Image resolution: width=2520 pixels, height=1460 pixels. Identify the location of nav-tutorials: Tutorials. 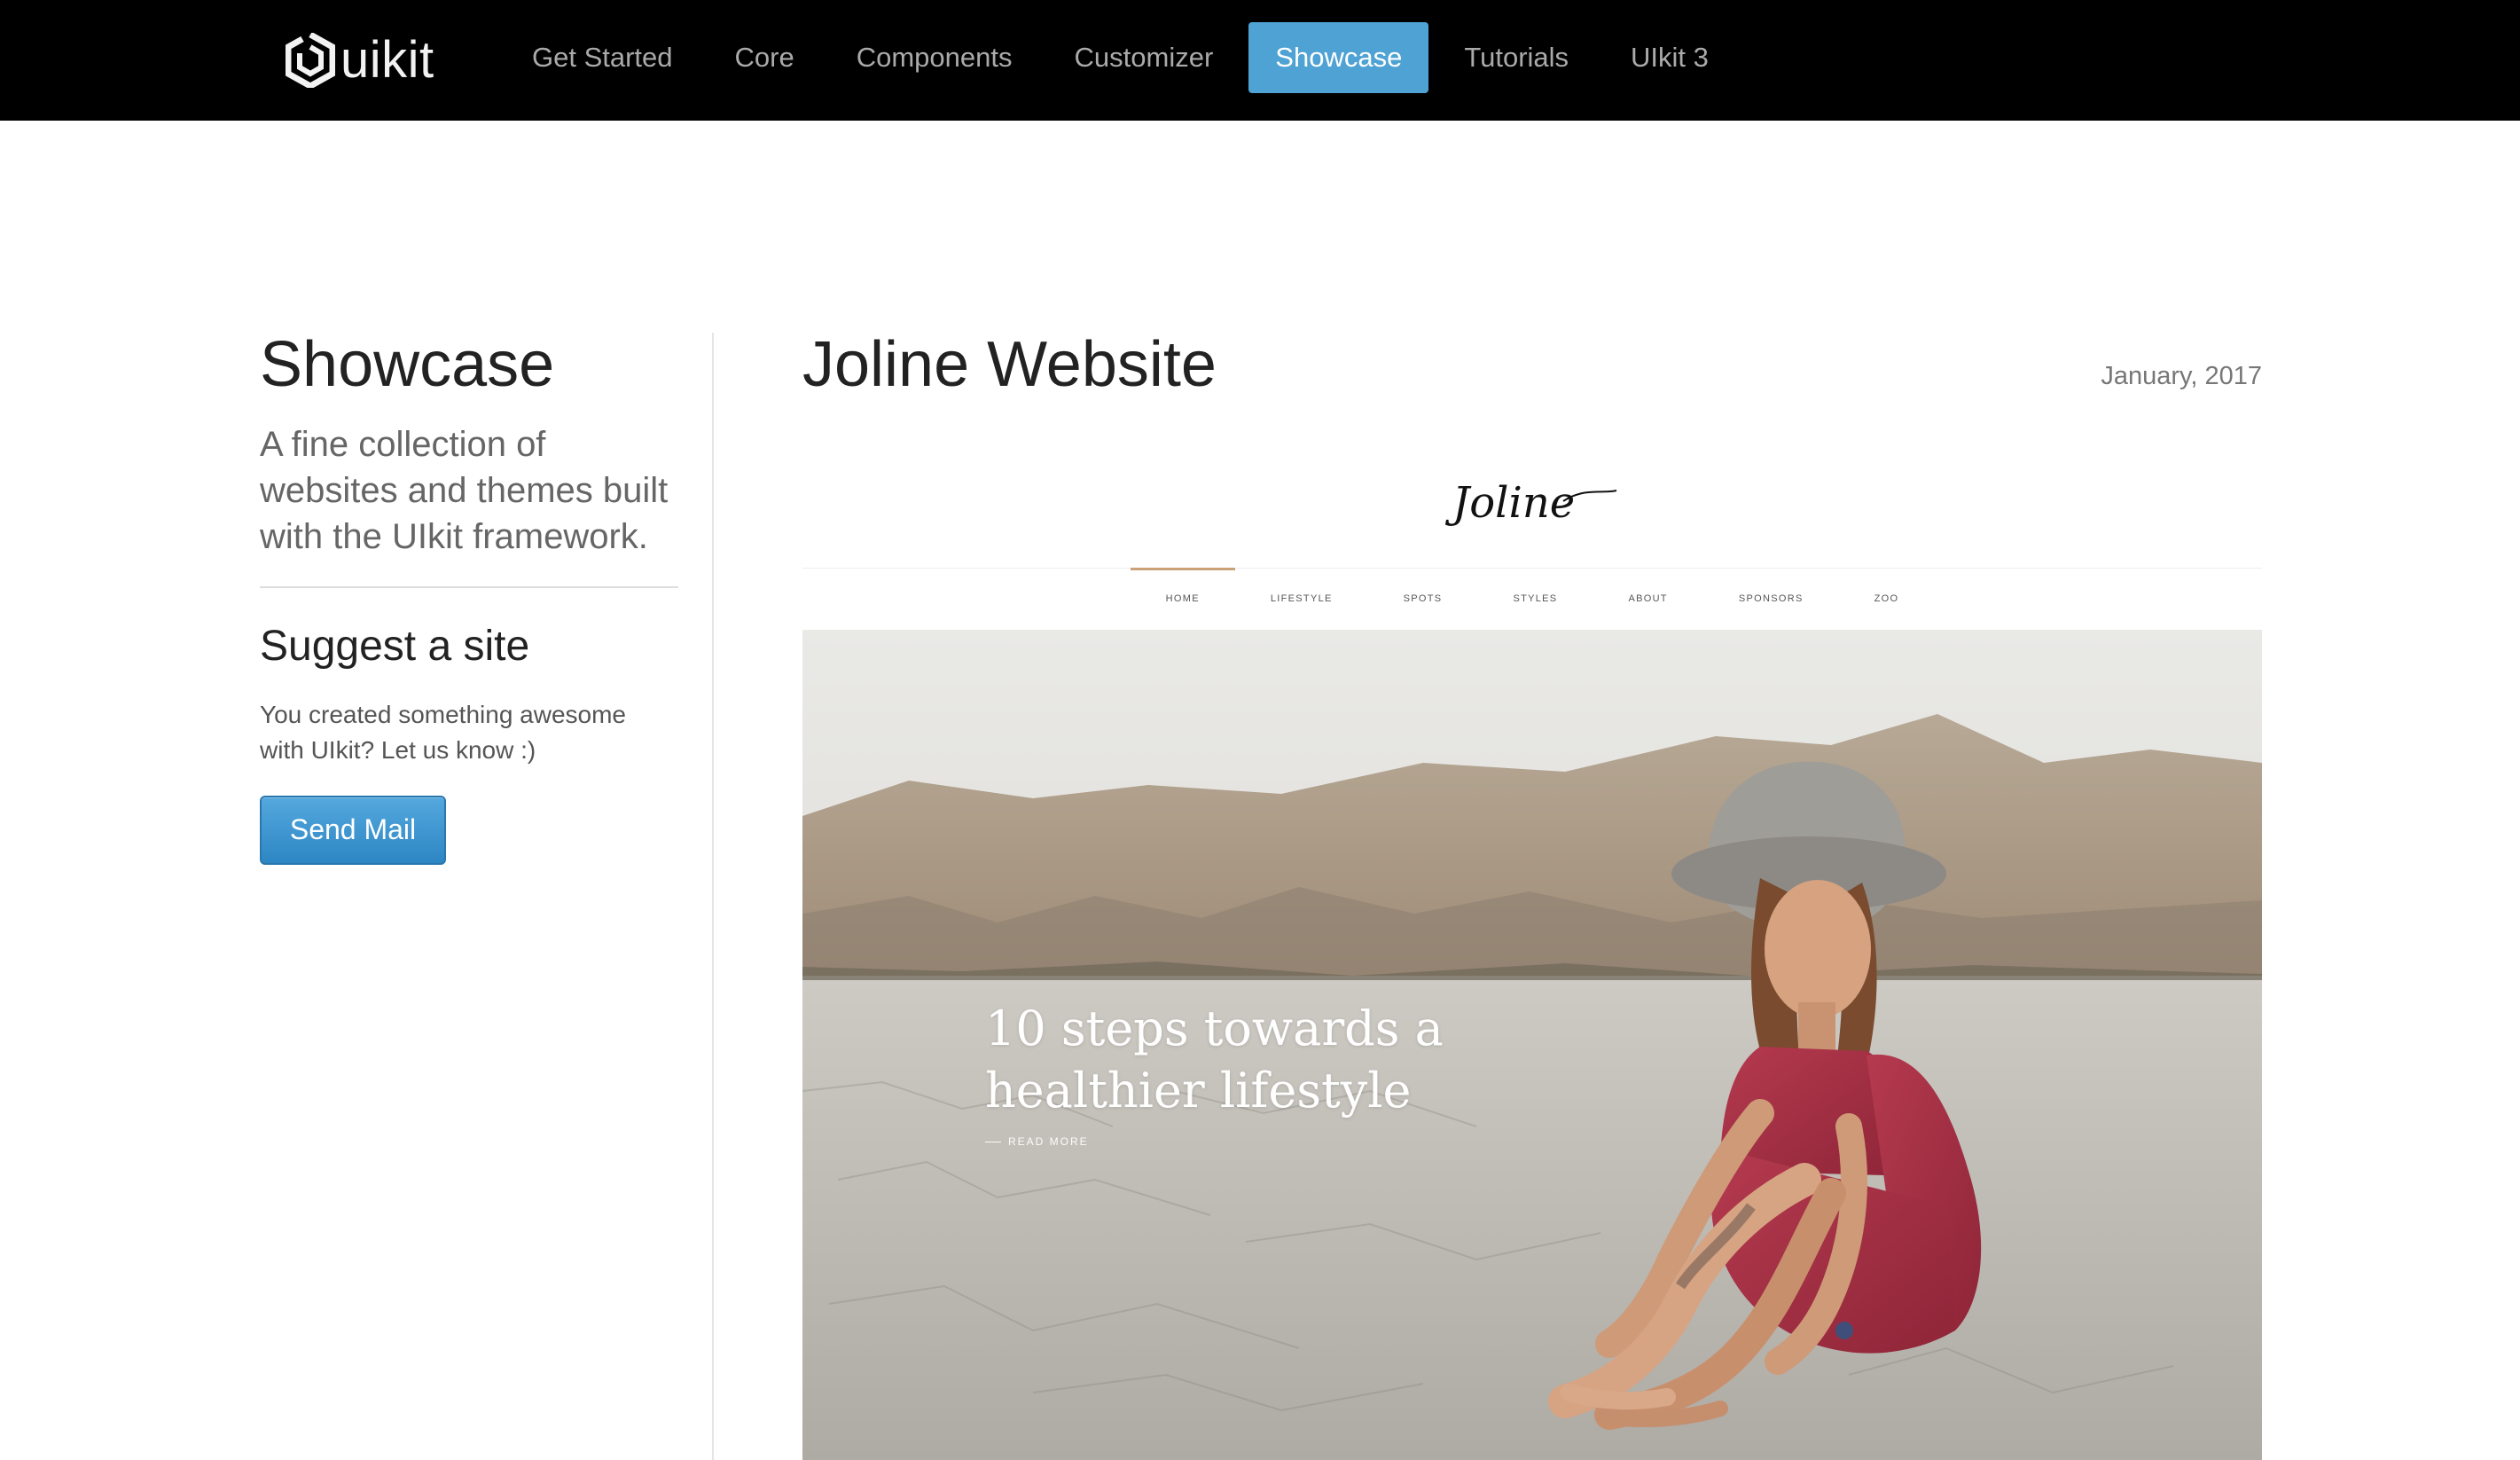
(1516, 57).